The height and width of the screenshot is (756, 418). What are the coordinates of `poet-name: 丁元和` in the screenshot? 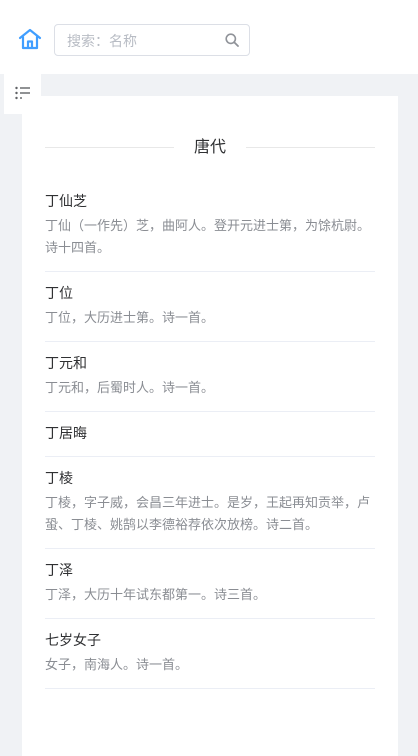 It's located at (66, 363).